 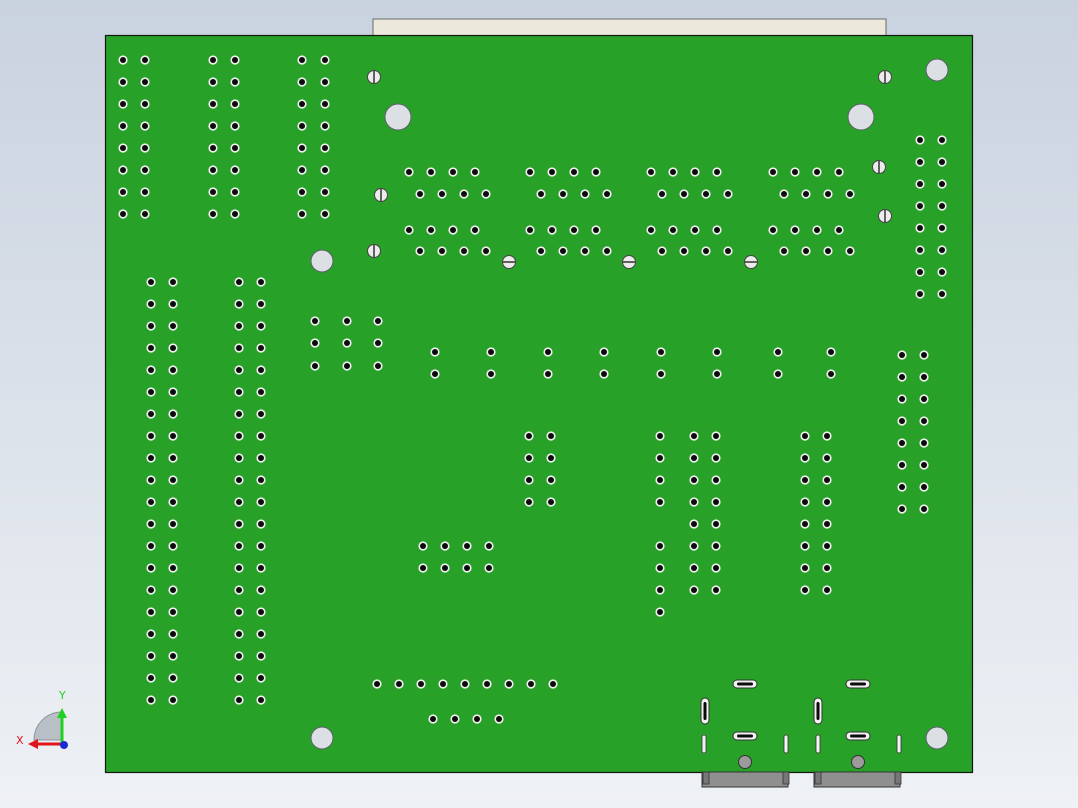 I want to click on slot-drill, so click(x=858, y=736).